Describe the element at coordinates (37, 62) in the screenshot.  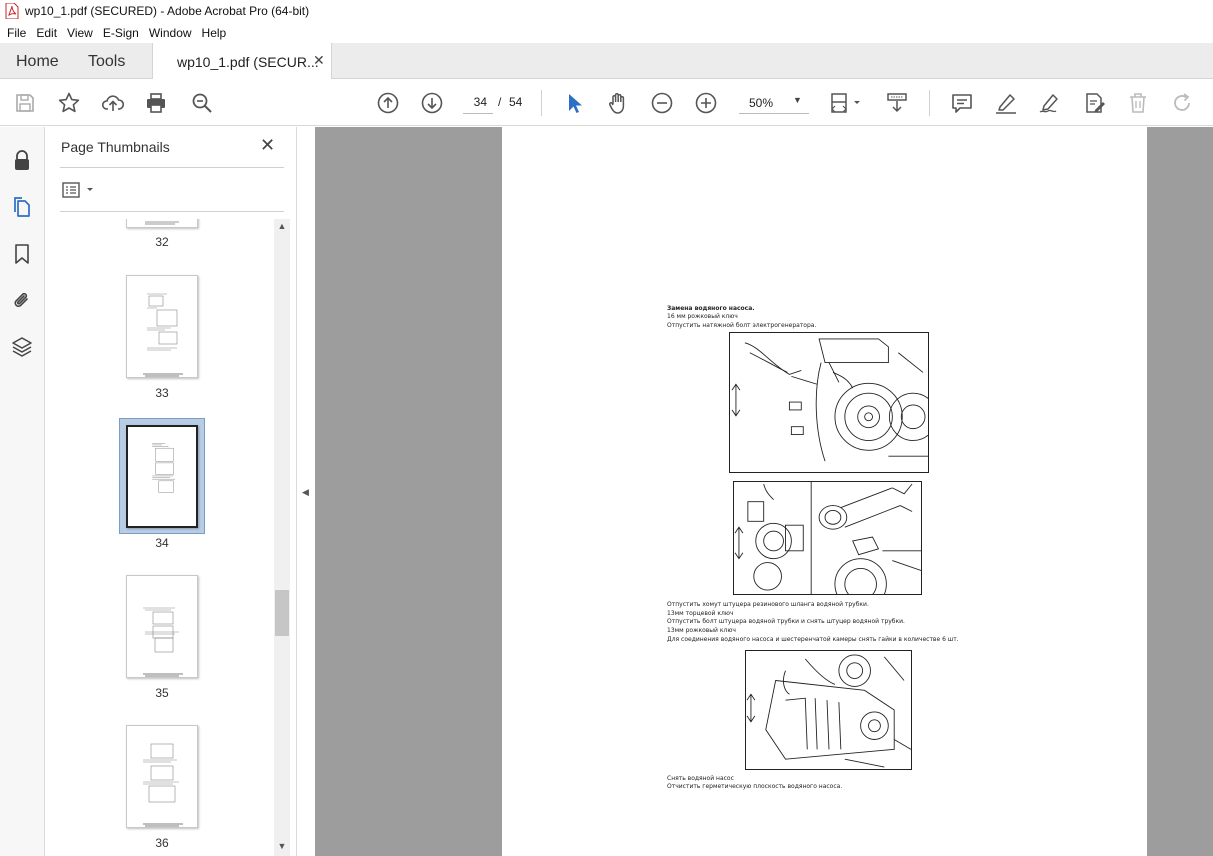
I see `tab-home: Home` at that location.